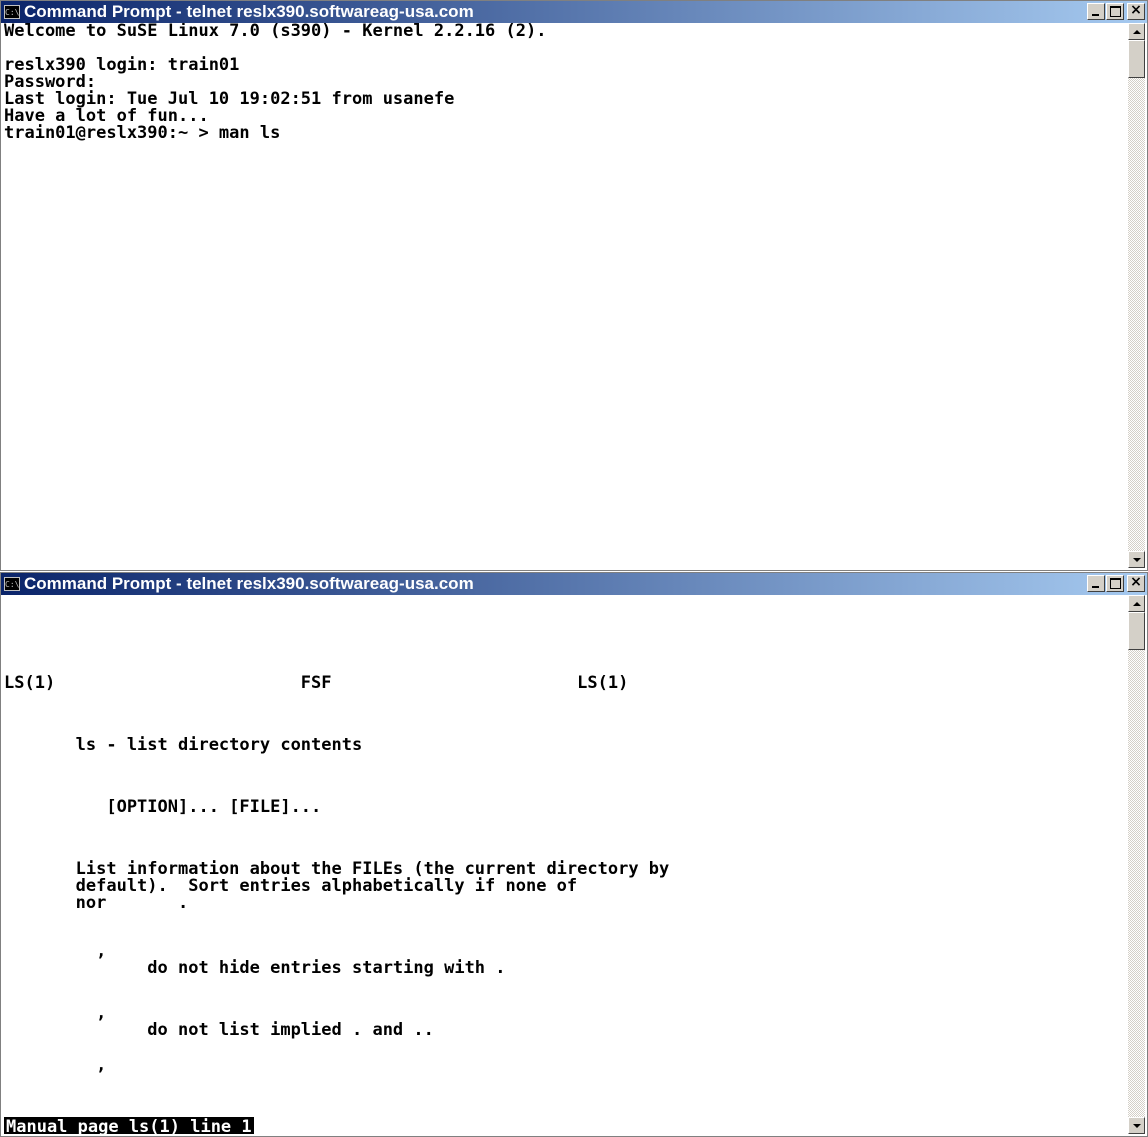  Describe the element at coordinates (55, 1065) in the screenshot. I see `console-line: ,` at that location.